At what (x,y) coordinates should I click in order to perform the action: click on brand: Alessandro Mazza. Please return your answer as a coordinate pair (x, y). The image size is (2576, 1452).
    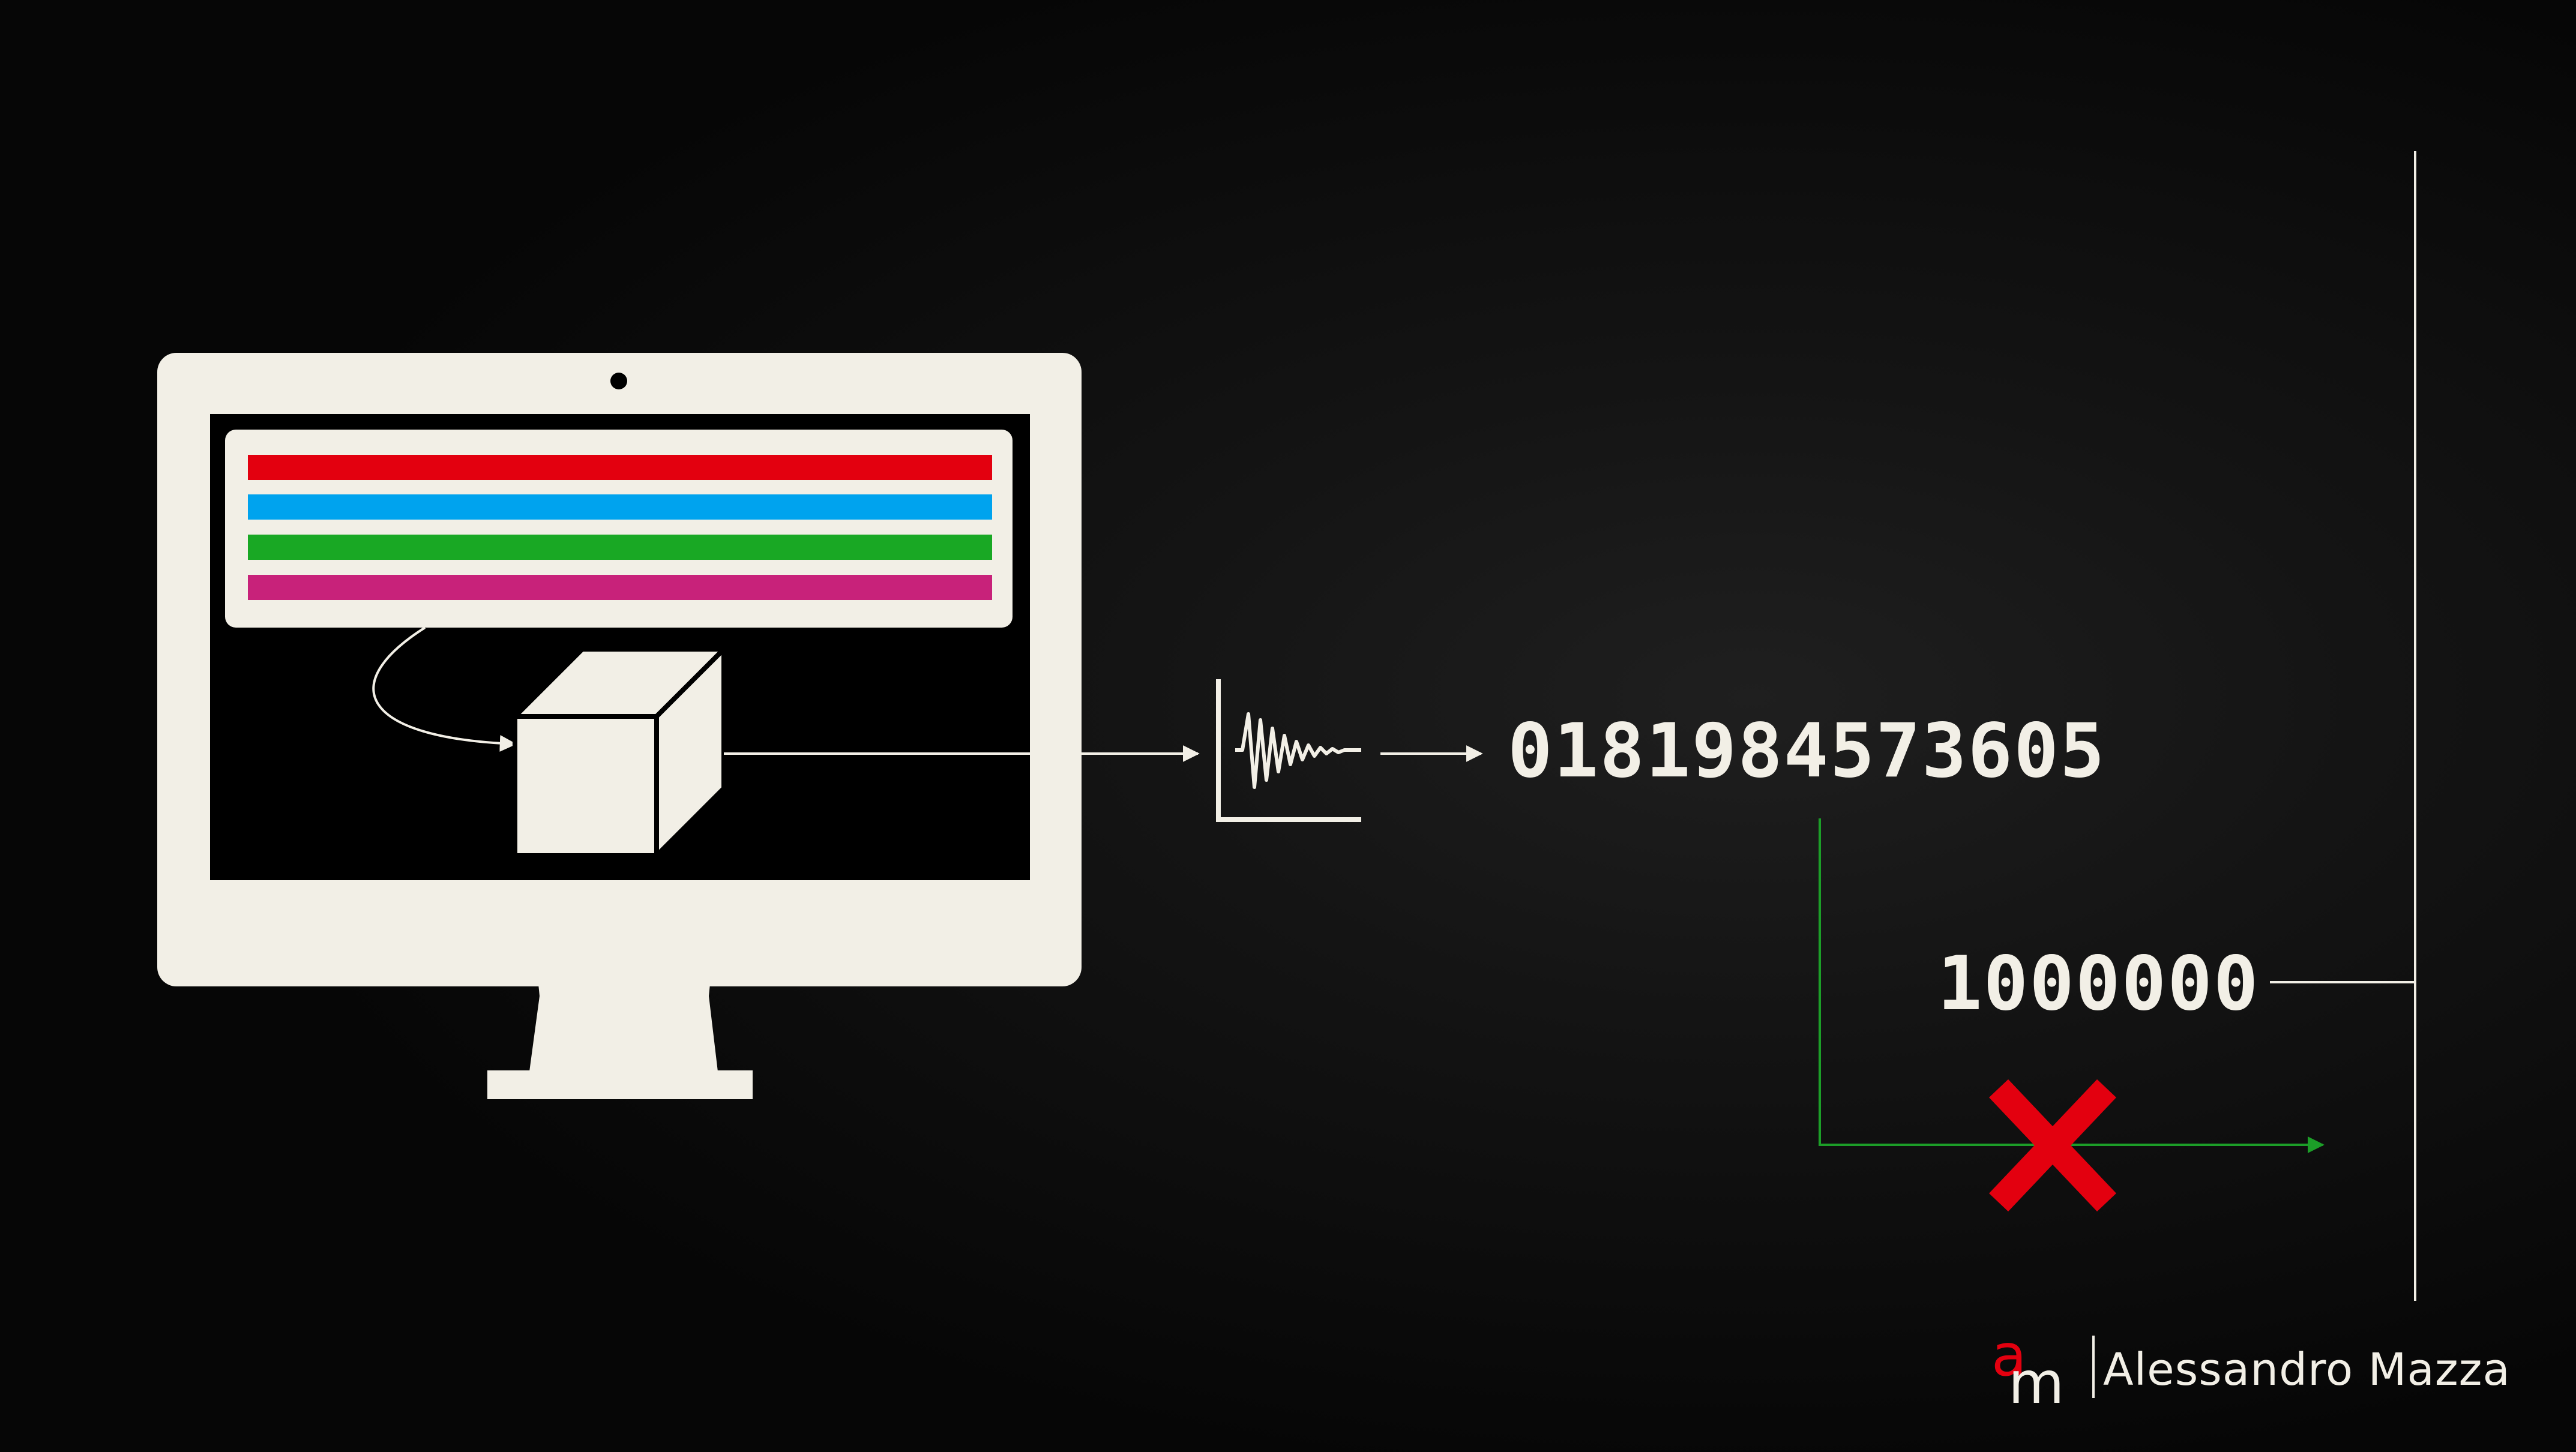
    Looking at the image, I should click on (2307, 1370).